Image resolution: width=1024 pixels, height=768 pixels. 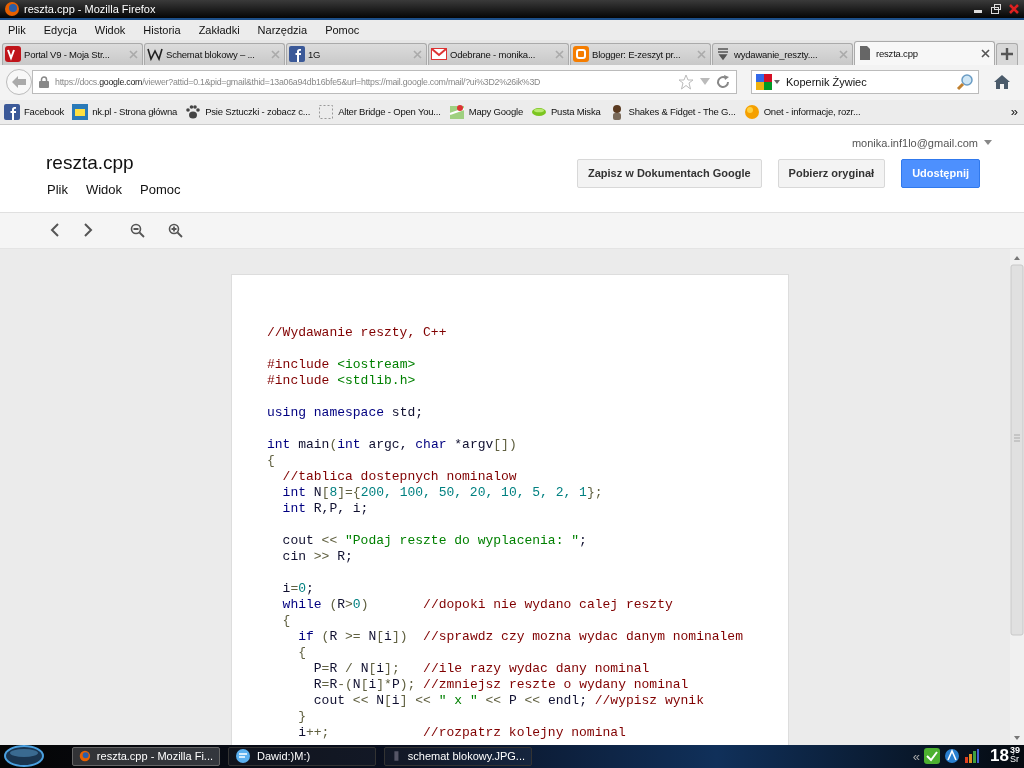 What do you see at coordinates (831, 173) in the screenshot?
I see `action-button: Pobierz oryginał` at bounding box center [831, 173].